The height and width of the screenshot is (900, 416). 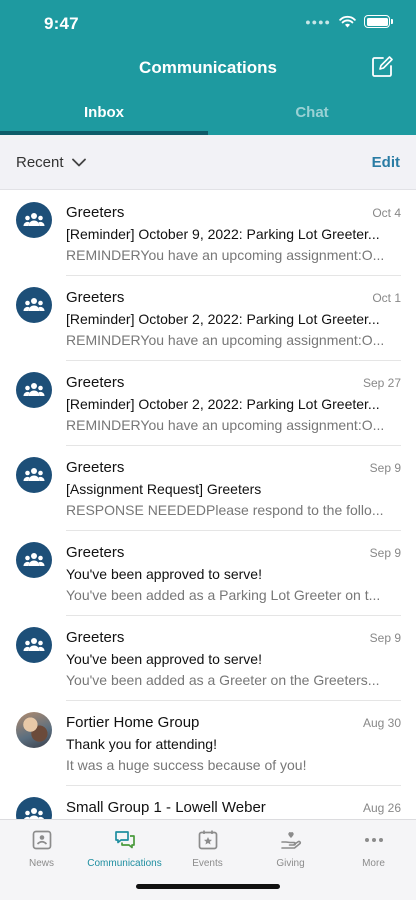 What do you see at coordinates (318, 21) in the screenshot?
I see `cellular-signal-icon: ●●●●` at bounding box center [318, 21].